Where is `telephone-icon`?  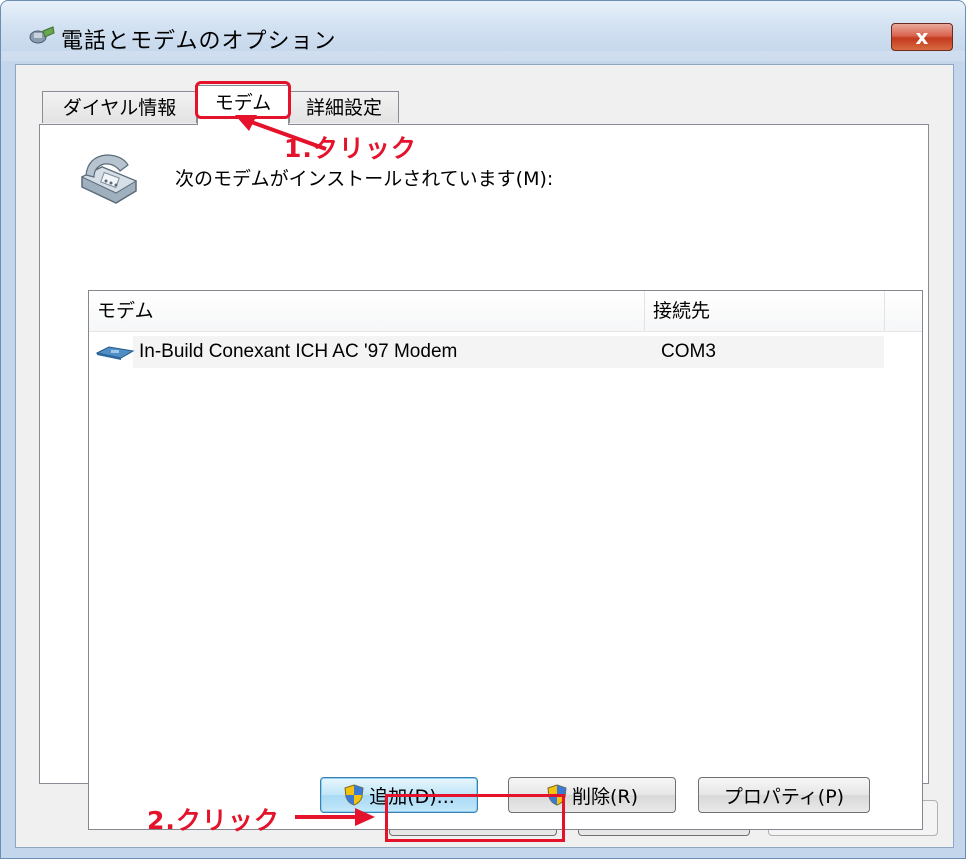
telephone-icon is located at coordinates (109, 179).